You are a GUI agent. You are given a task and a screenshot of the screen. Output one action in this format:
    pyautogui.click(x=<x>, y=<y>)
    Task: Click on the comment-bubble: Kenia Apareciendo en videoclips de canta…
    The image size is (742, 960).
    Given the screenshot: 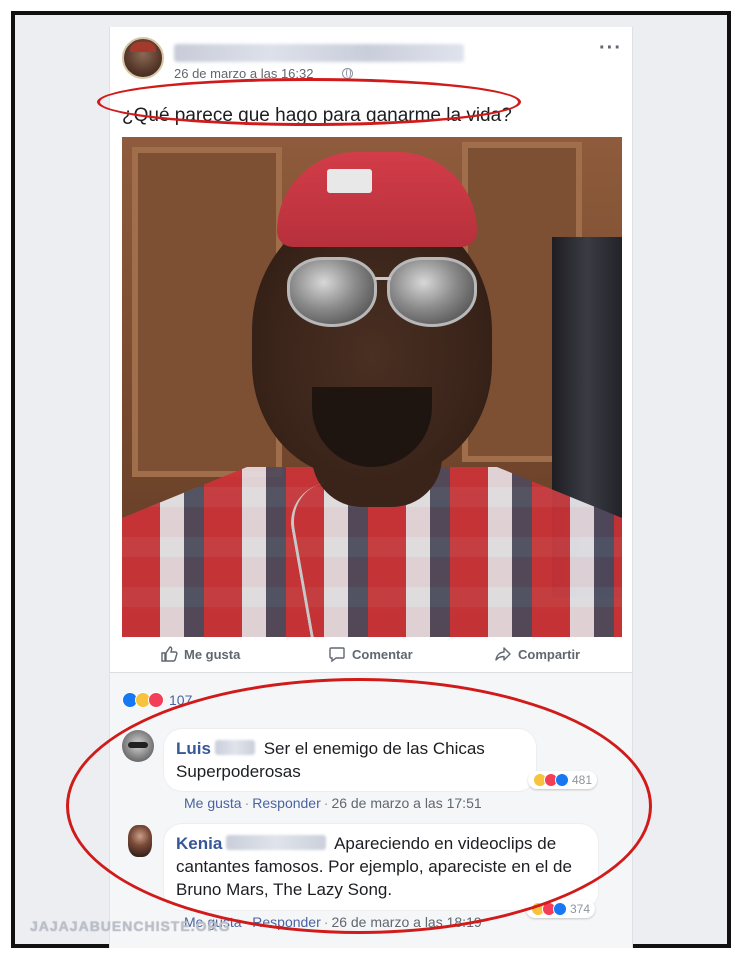 What is the action you would take?
    pyautogui.click(x=381, y=867)
    